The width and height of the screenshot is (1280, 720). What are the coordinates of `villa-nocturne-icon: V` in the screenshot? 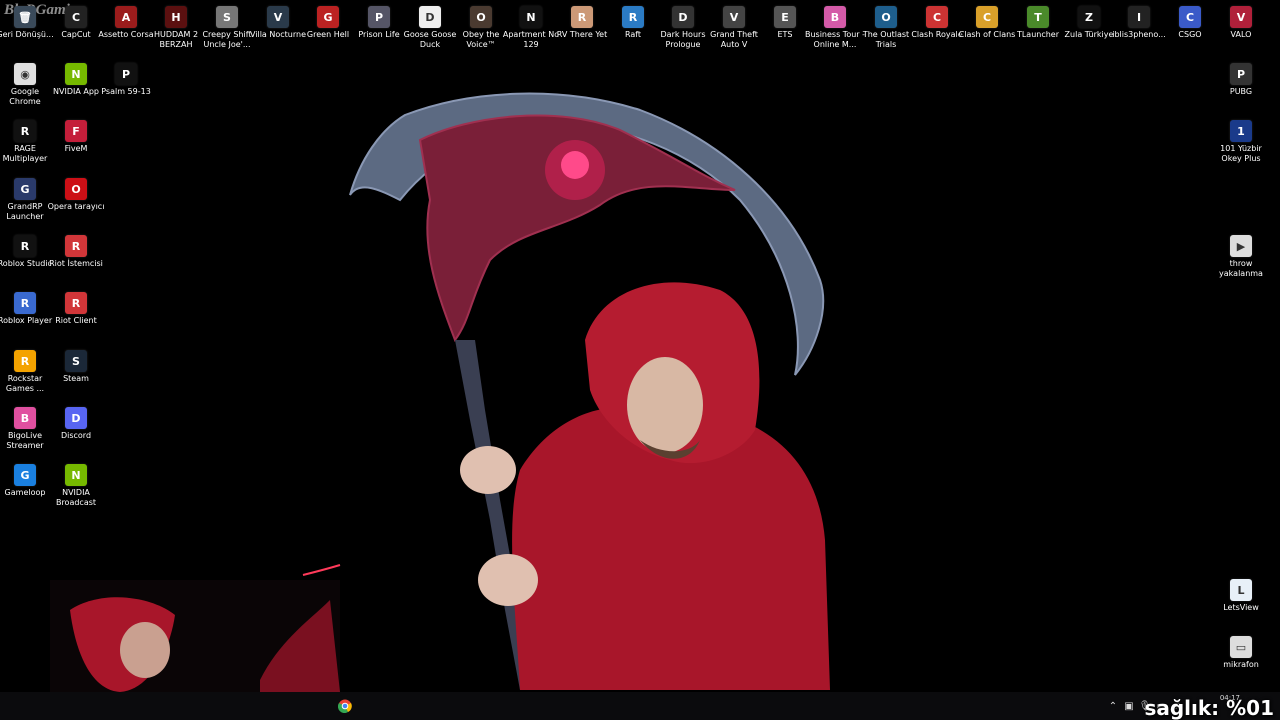 It's located at (278, 17).